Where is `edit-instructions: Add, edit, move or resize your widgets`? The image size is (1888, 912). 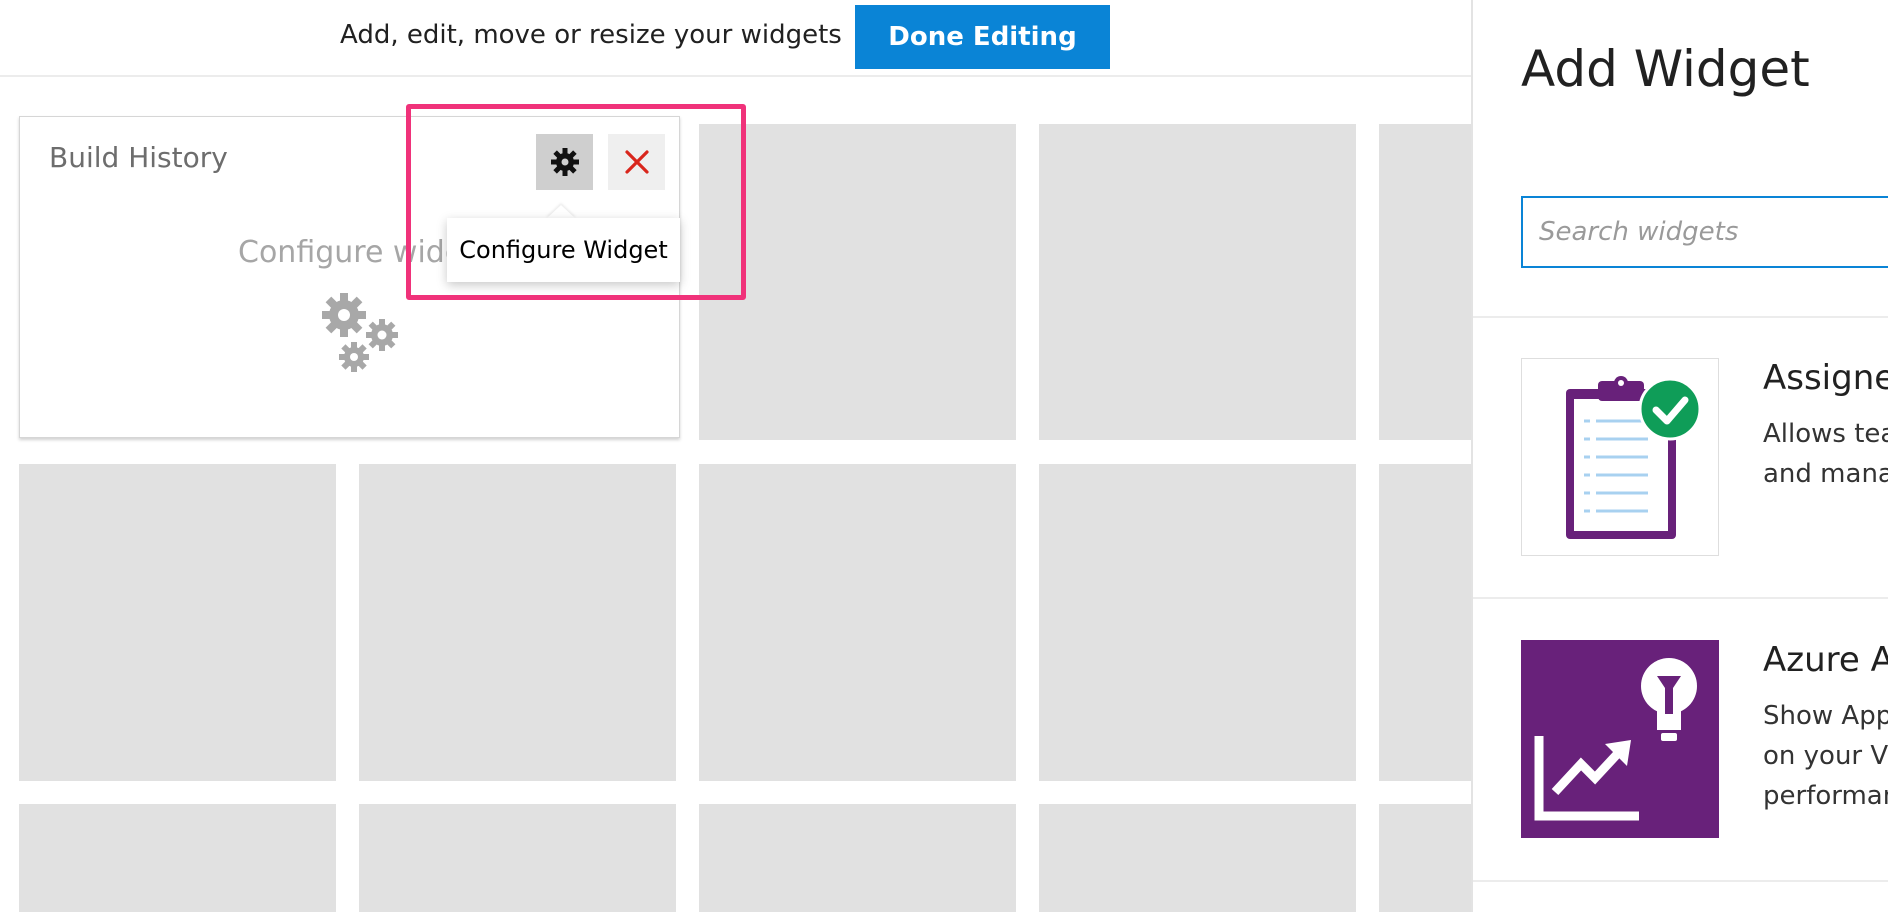
edit-instructions: Add, edit, move or resize your widgets is located at coordinates (591, 35).